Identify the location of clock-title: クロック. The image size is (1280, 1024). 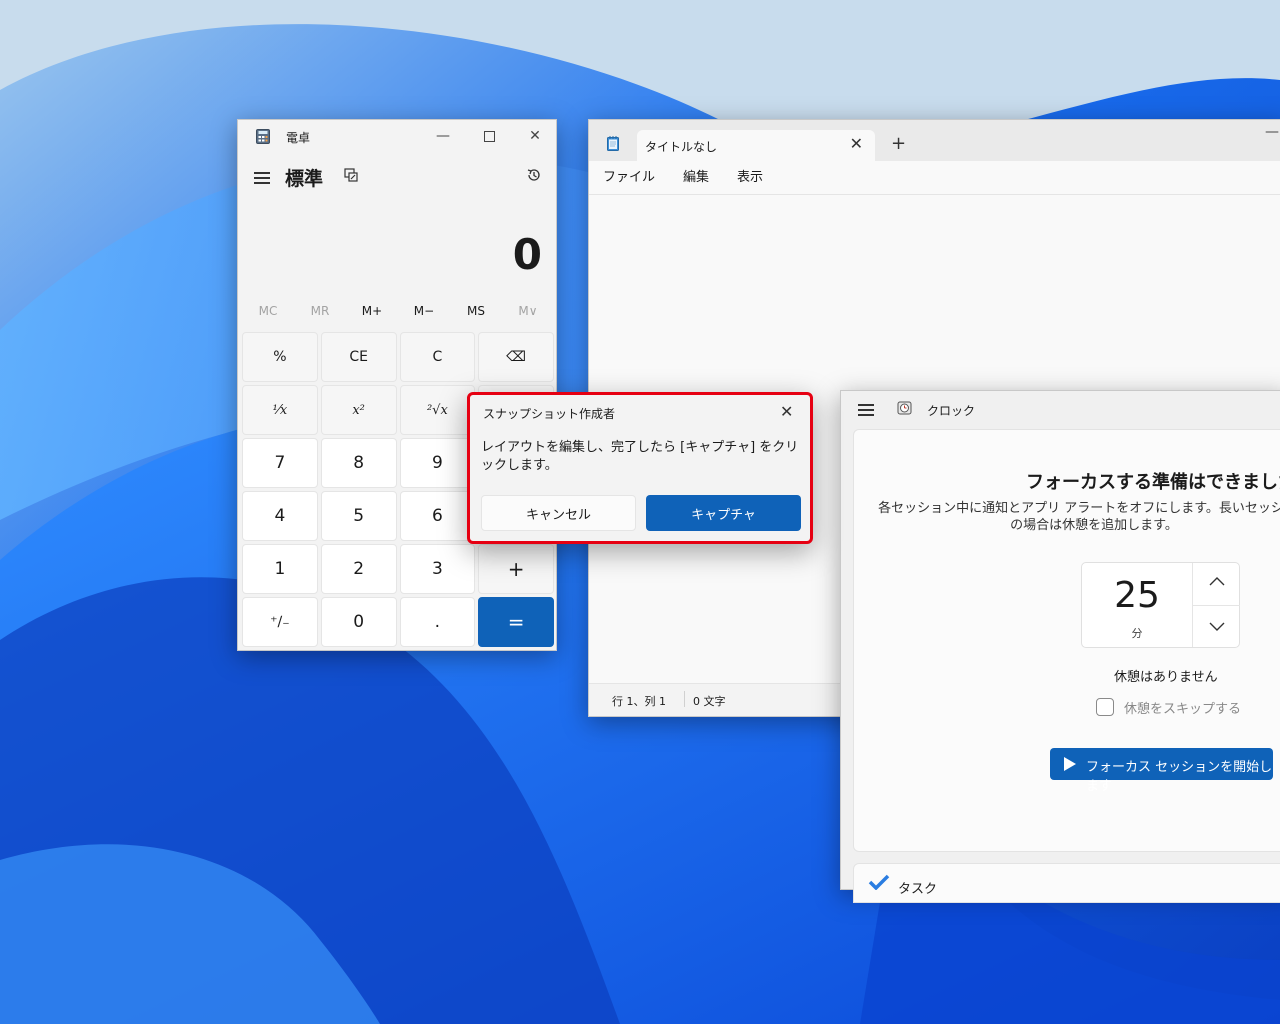
(951, 411).